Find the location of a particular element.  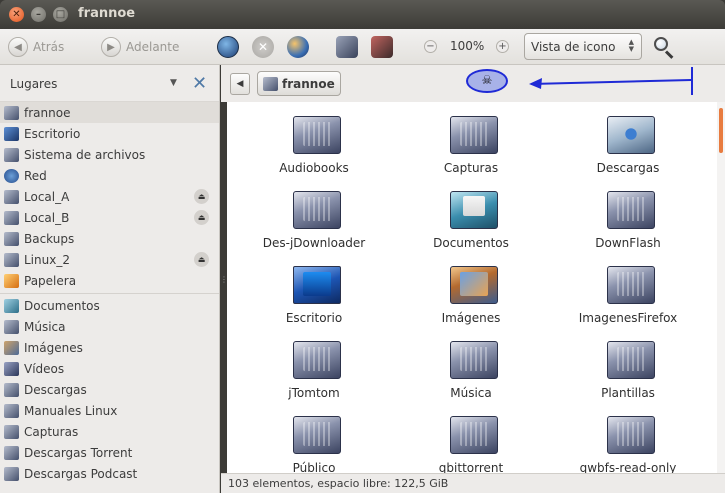

file-item: DownFlash is located at coordinates (628, 214).